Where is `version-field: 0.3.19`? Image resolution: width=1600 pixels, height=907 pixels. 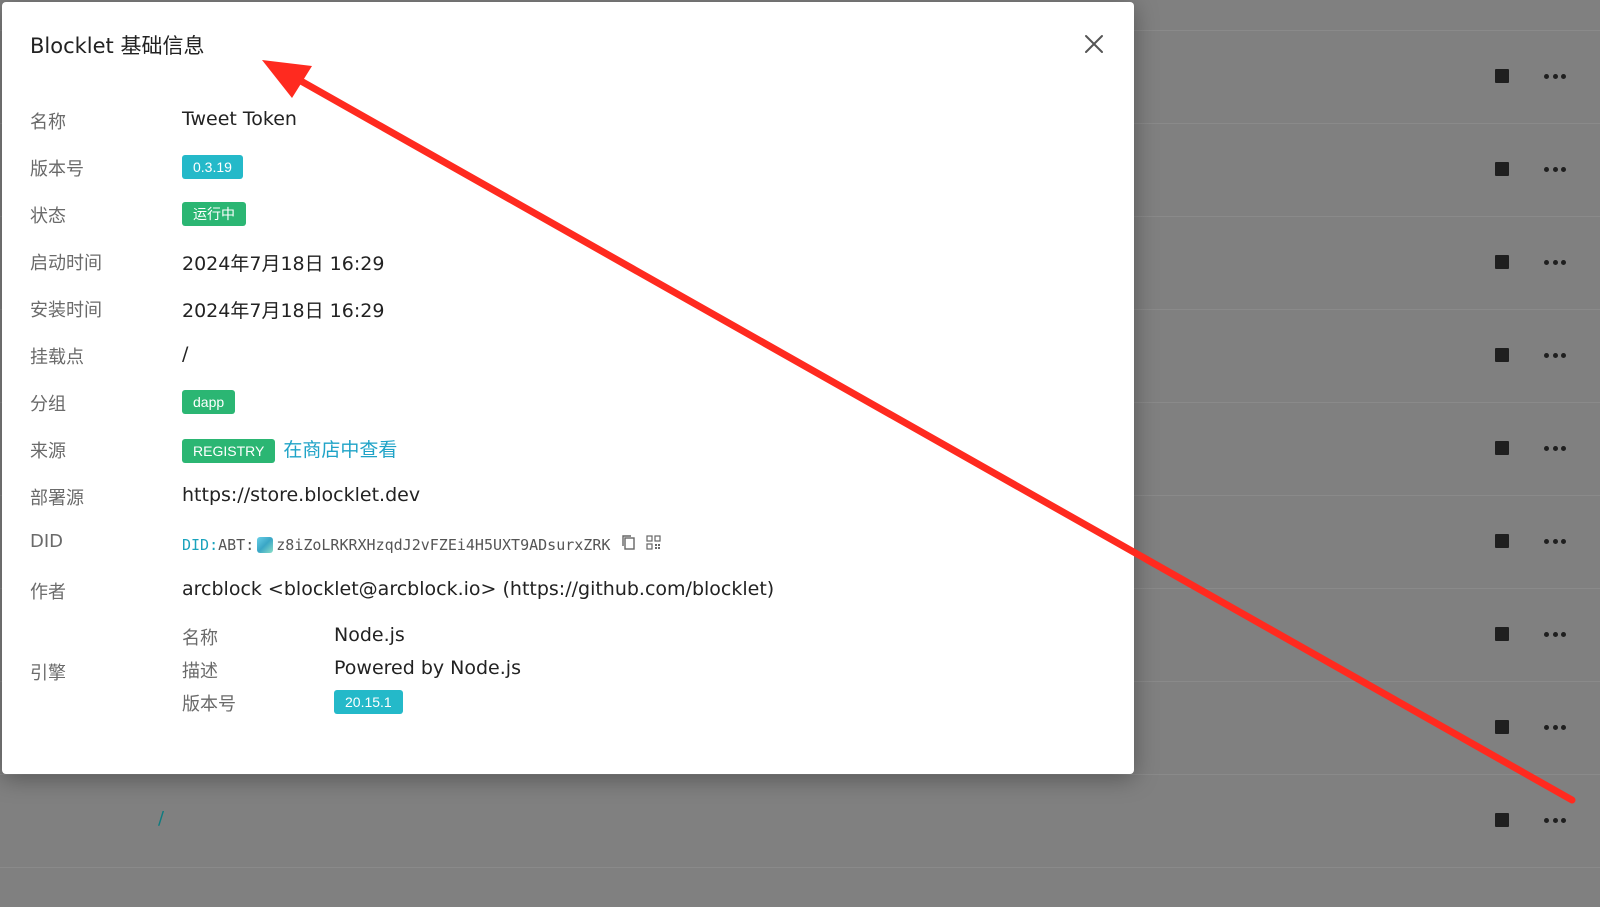
version-field: 0.3.19 is located at coordinates (212, 167).